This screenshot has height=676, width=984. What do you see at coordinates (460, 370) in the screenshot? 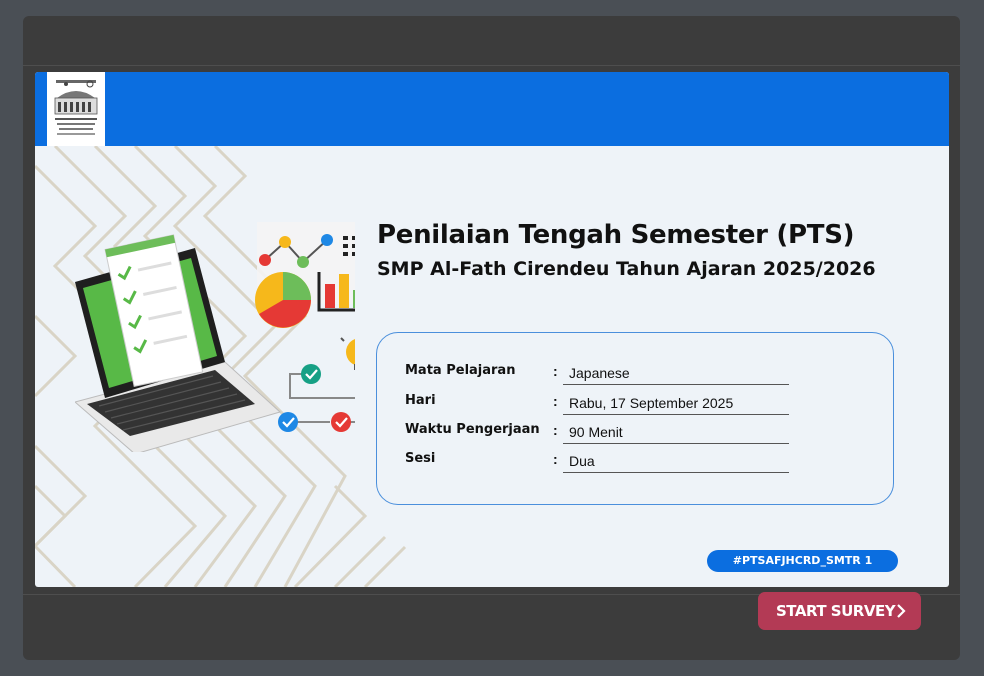
I see `subject-label: Mata Pelajaran` at bounding box center [460, 370].